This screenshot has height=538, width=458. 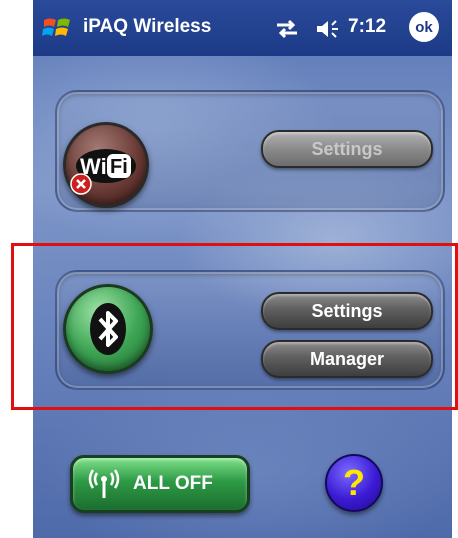 What do you see at coordinates (329, 29) in the screenshot?
I see `speaker-icon` at bounding box center [329, 29].